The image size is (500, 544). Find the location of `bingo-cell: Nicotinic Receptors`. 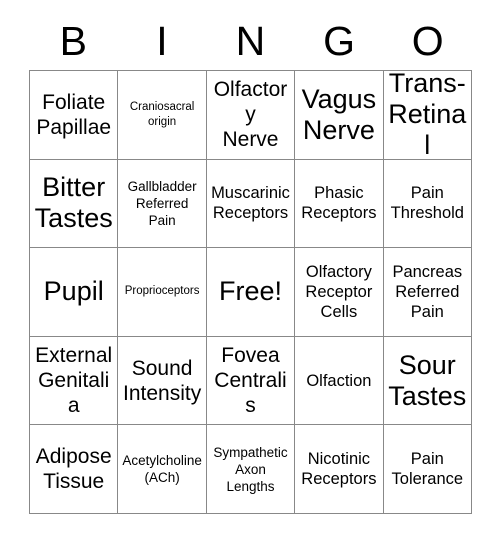

bingo-cell: Nicotinic Receptors is located at coordinates (339, 469).